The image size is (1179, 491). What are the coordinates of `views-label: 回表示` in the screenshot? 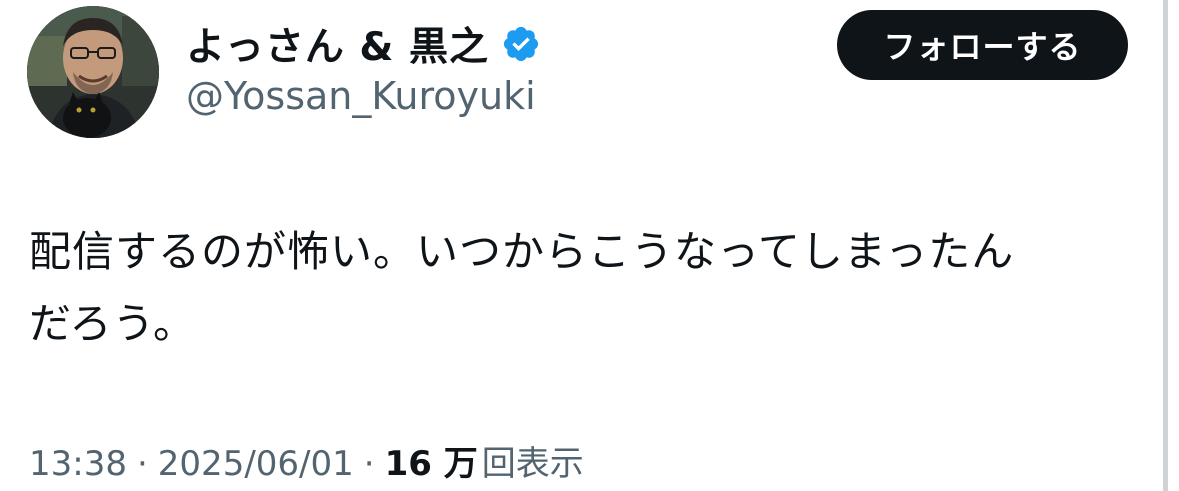 It's located at (532, 464).